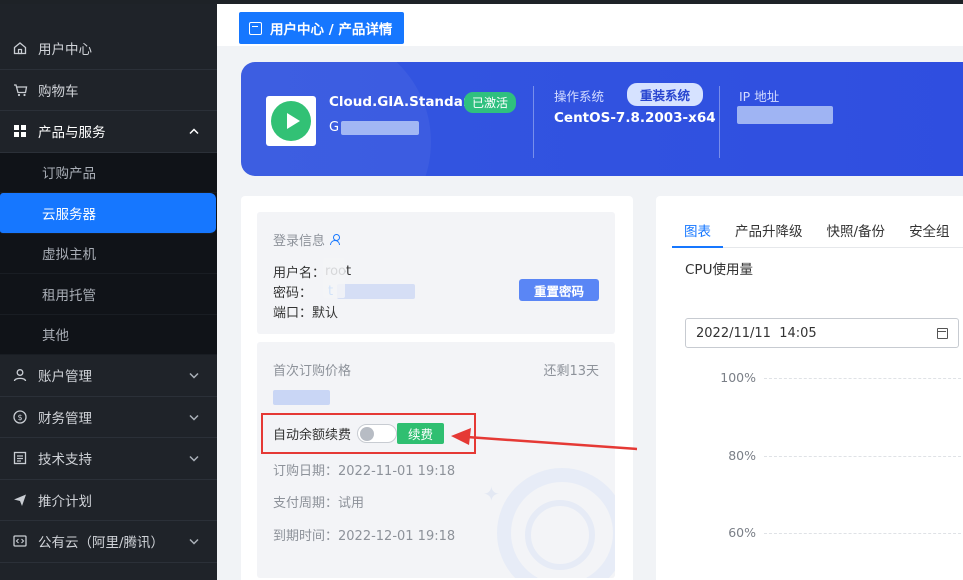 Image resolution: width=963 pixels, height=580 pixels. I want to click on code-icon, so click(20, 541).